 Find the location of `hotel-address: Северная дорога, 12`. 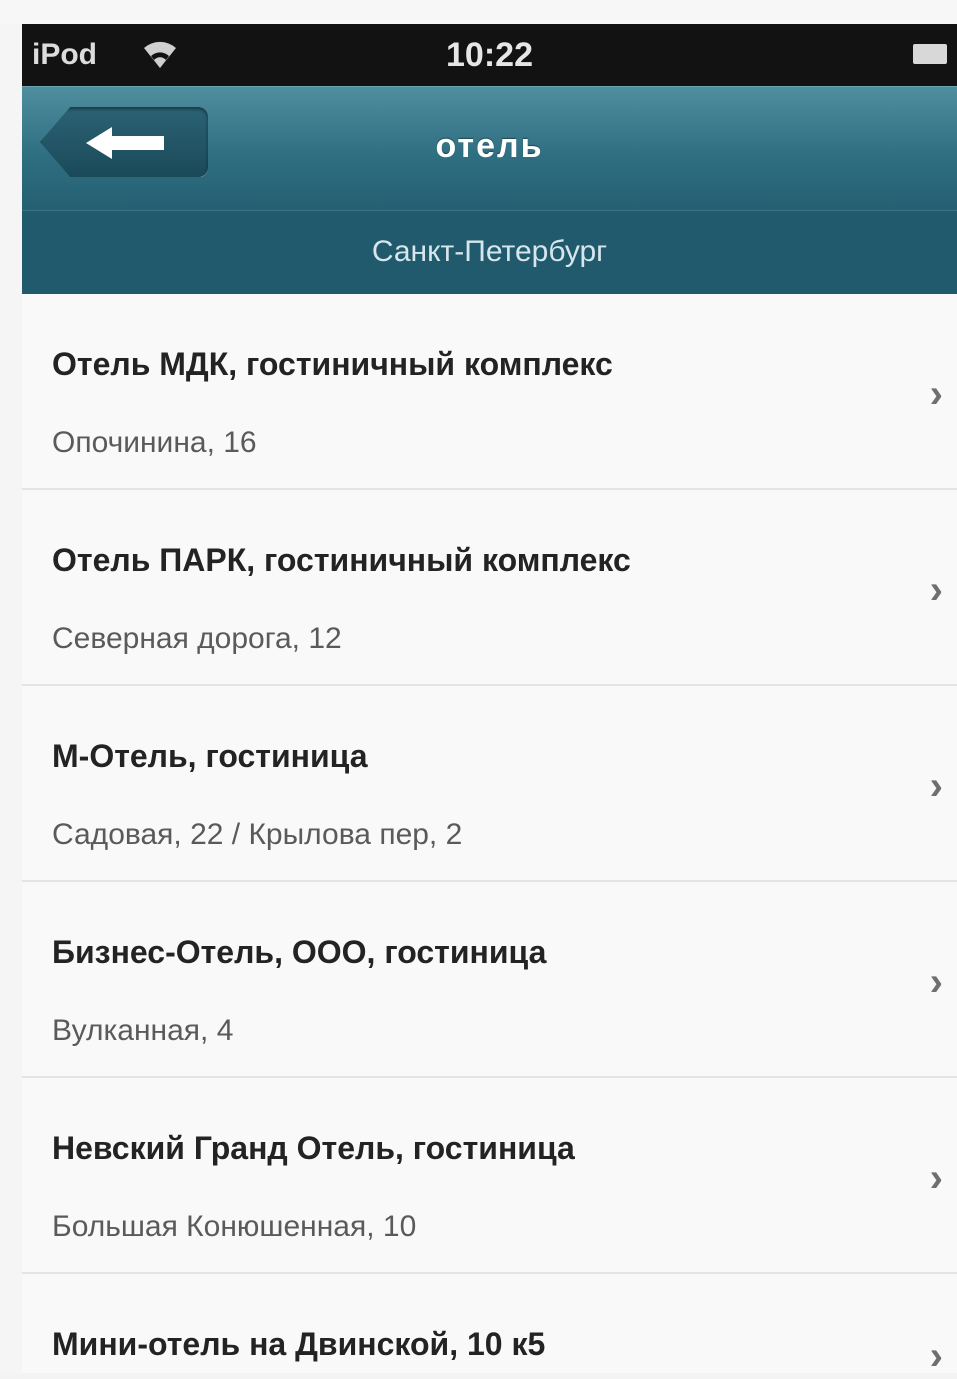

hotel-address: Северная дорога, 12 is located at coordinates (197, 638).